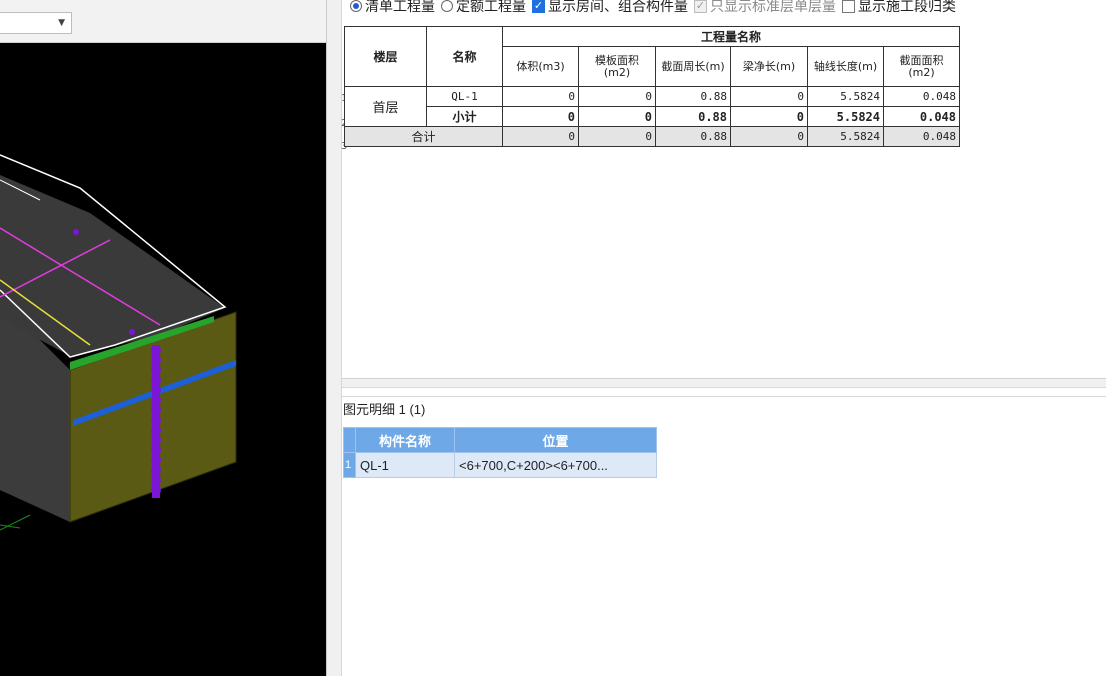  What do you see at coordinates (464, 56) in the screenshot?
I see `header-name: 名称` at bounding box center [464, 56].